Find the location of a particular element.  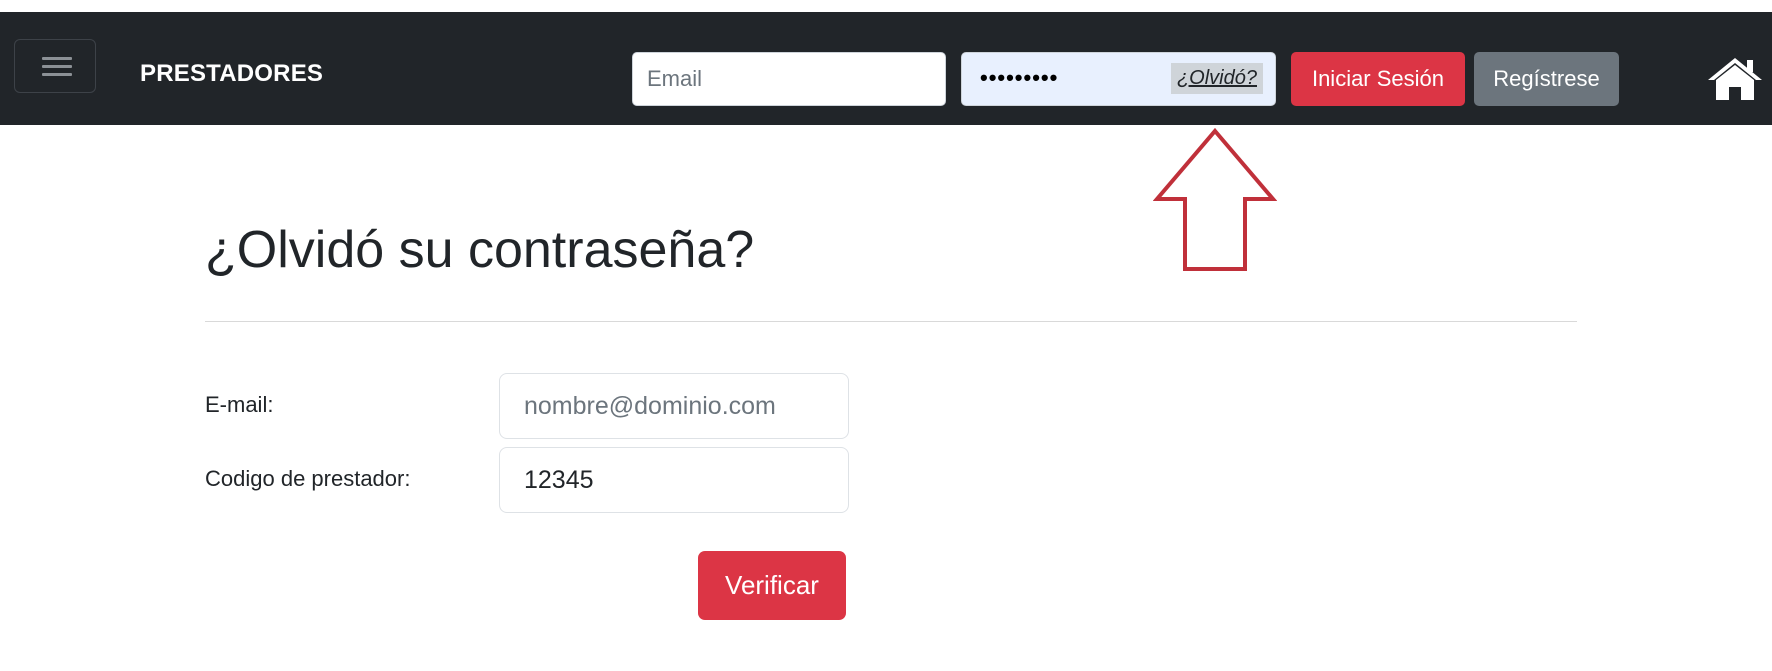

email-label: E-mail: is located at coordinates (239, 404).